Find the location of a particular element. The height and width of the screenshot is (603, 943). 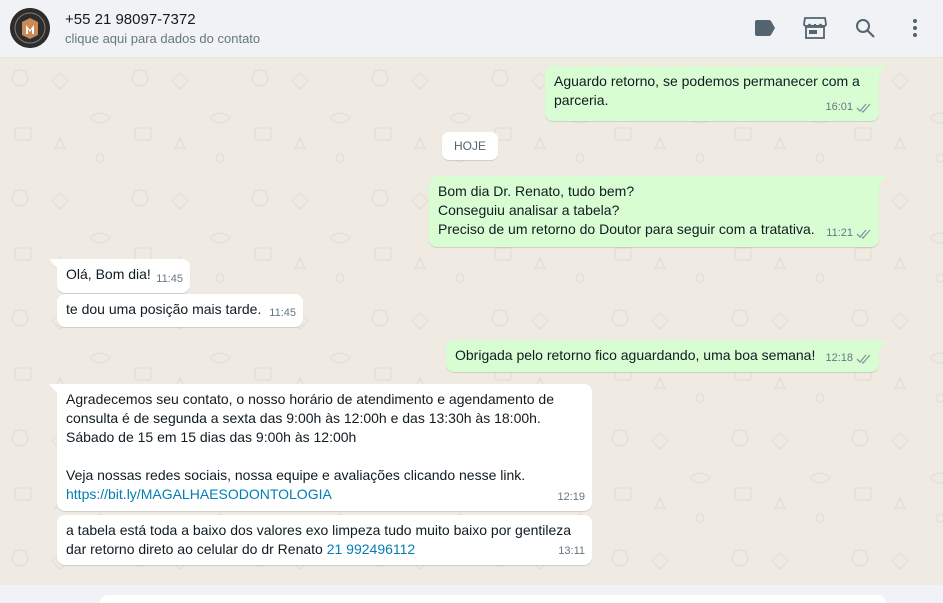

contact-name: +55 21 98097-7372 is located at coordinates (130, 19).